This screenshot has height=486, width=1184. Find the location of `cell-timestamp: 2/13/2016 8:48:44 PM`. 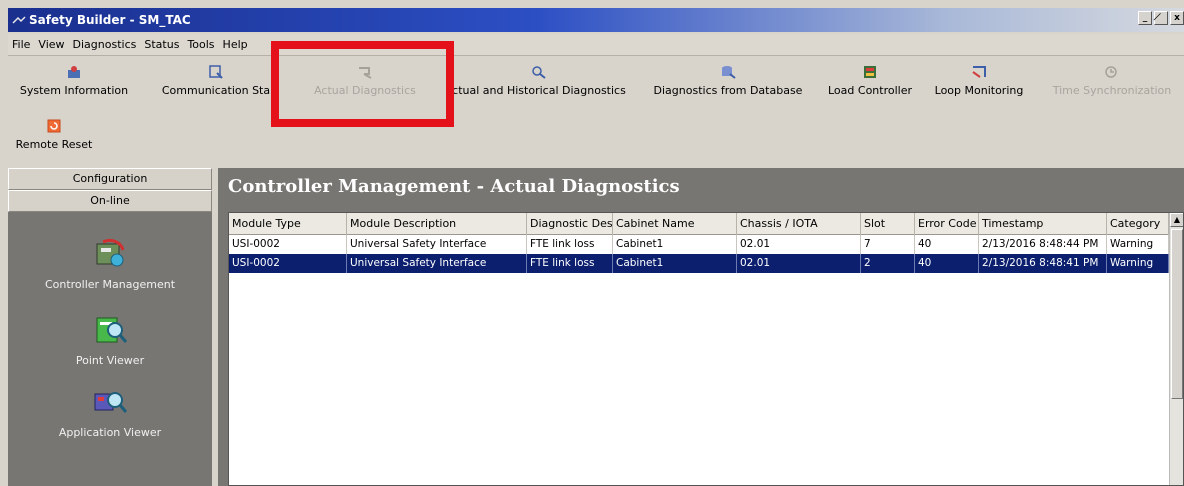

cell-timestamp: 2/13/2016 8:48:44 PM is located at coordinates (1043, 244).